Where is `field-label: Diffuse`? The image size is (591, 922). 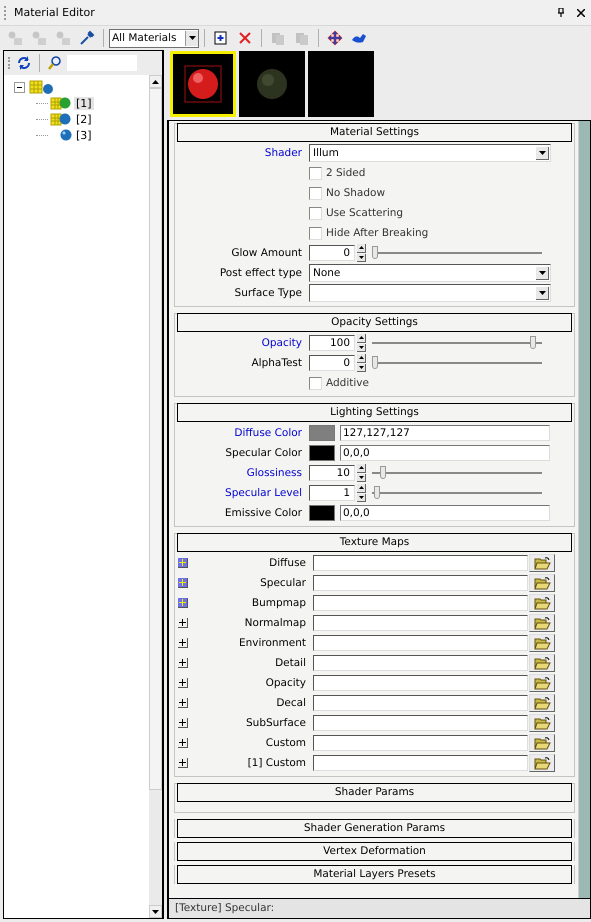 field-label: Diffuse is located at coordinates (287, 563).